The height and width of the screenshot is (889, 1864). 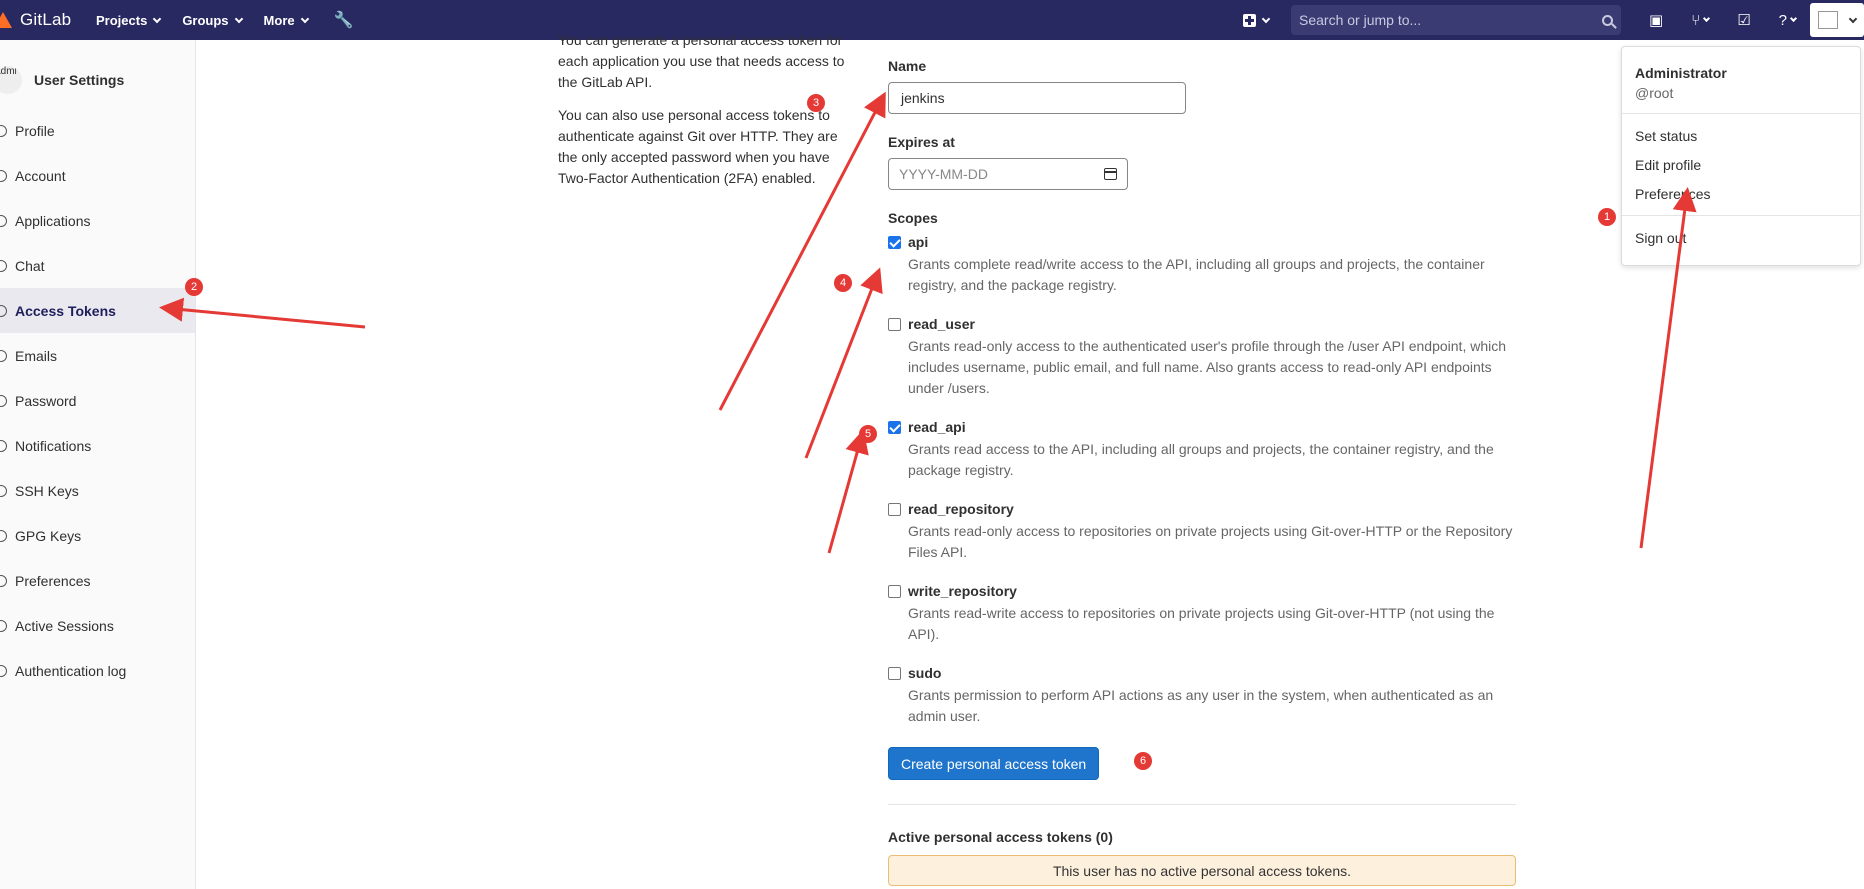 What do you see at coordinates (97, 490) in the screenshot?
I see `sidebar-item-ssh-keys: SSH Keys` at bounding box center [97, 490].